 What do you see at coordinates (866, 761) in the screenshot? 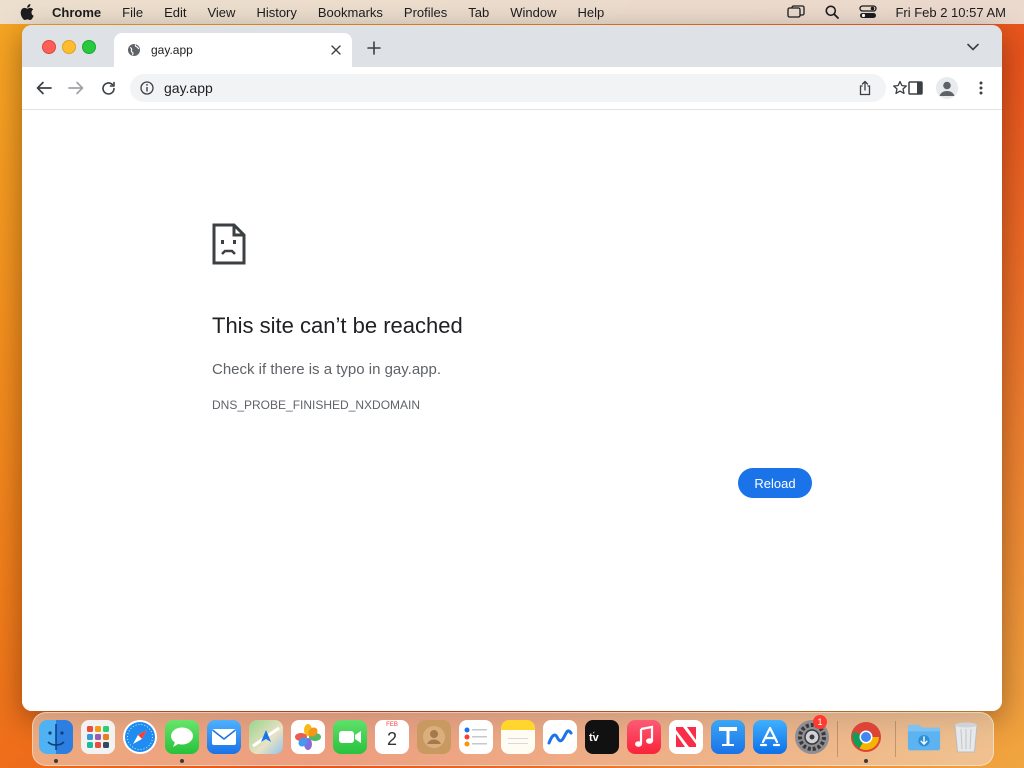
I see `chrome-running-dot` at bounding box center [866, 761].